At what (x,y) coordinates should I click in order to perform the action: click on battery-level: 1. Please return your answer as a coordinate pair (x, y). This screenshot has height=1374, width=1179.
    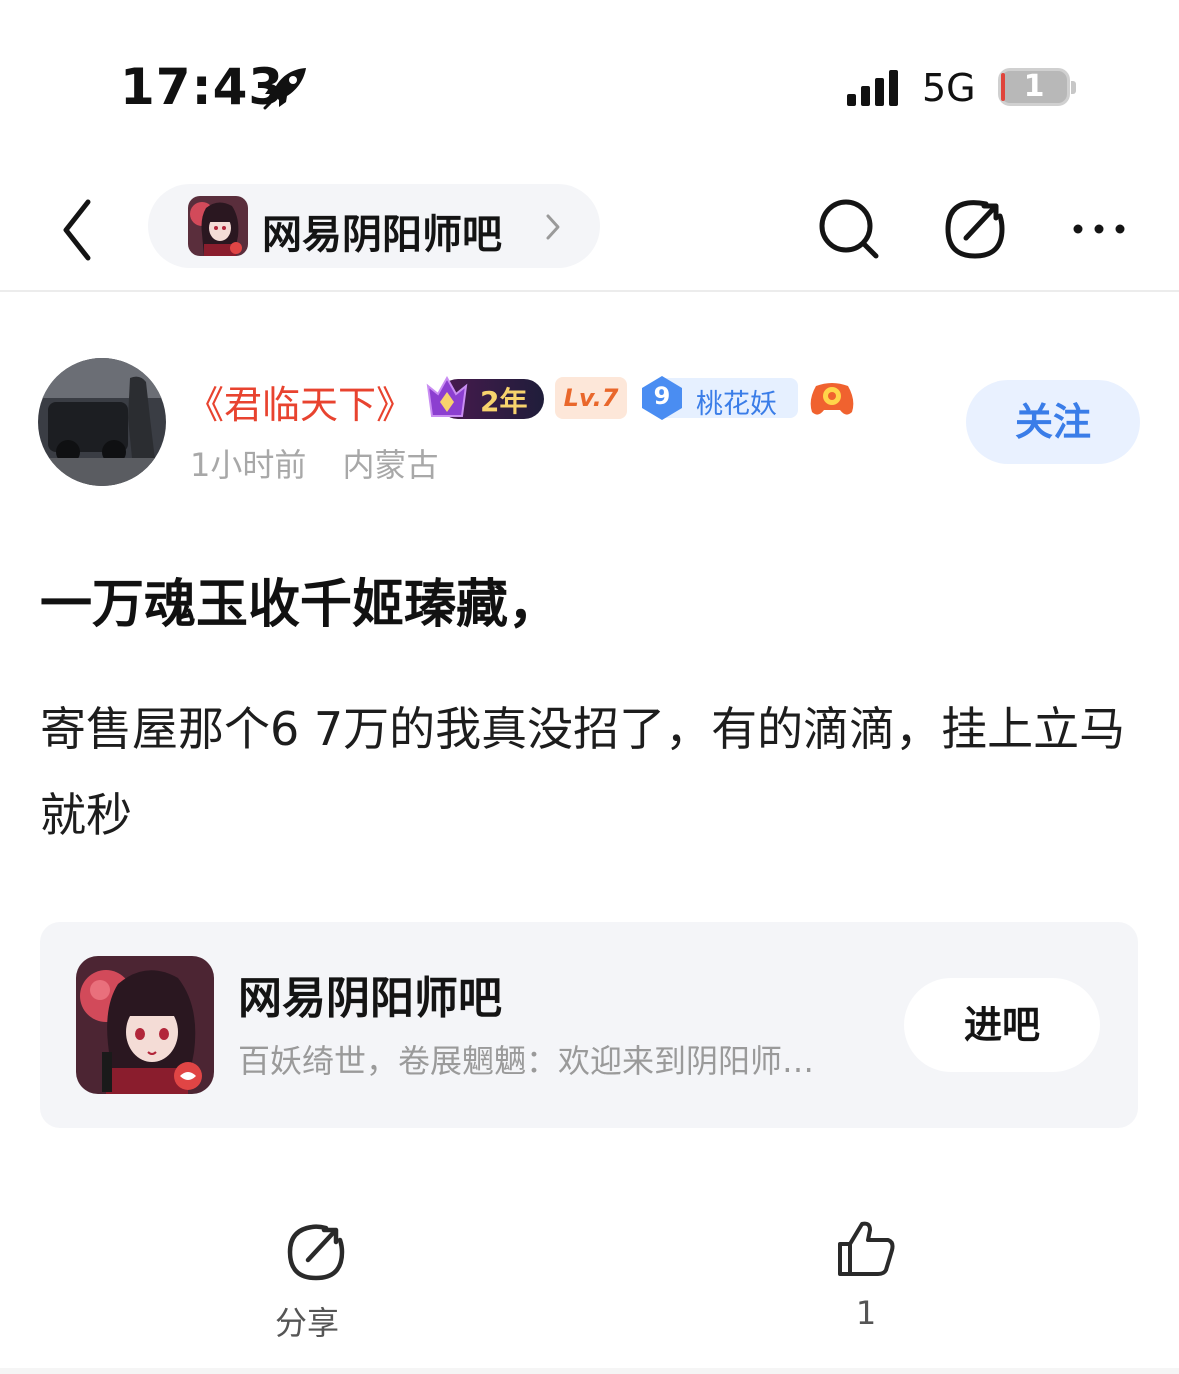
    Looking at the image, I should click on (1034, 86).